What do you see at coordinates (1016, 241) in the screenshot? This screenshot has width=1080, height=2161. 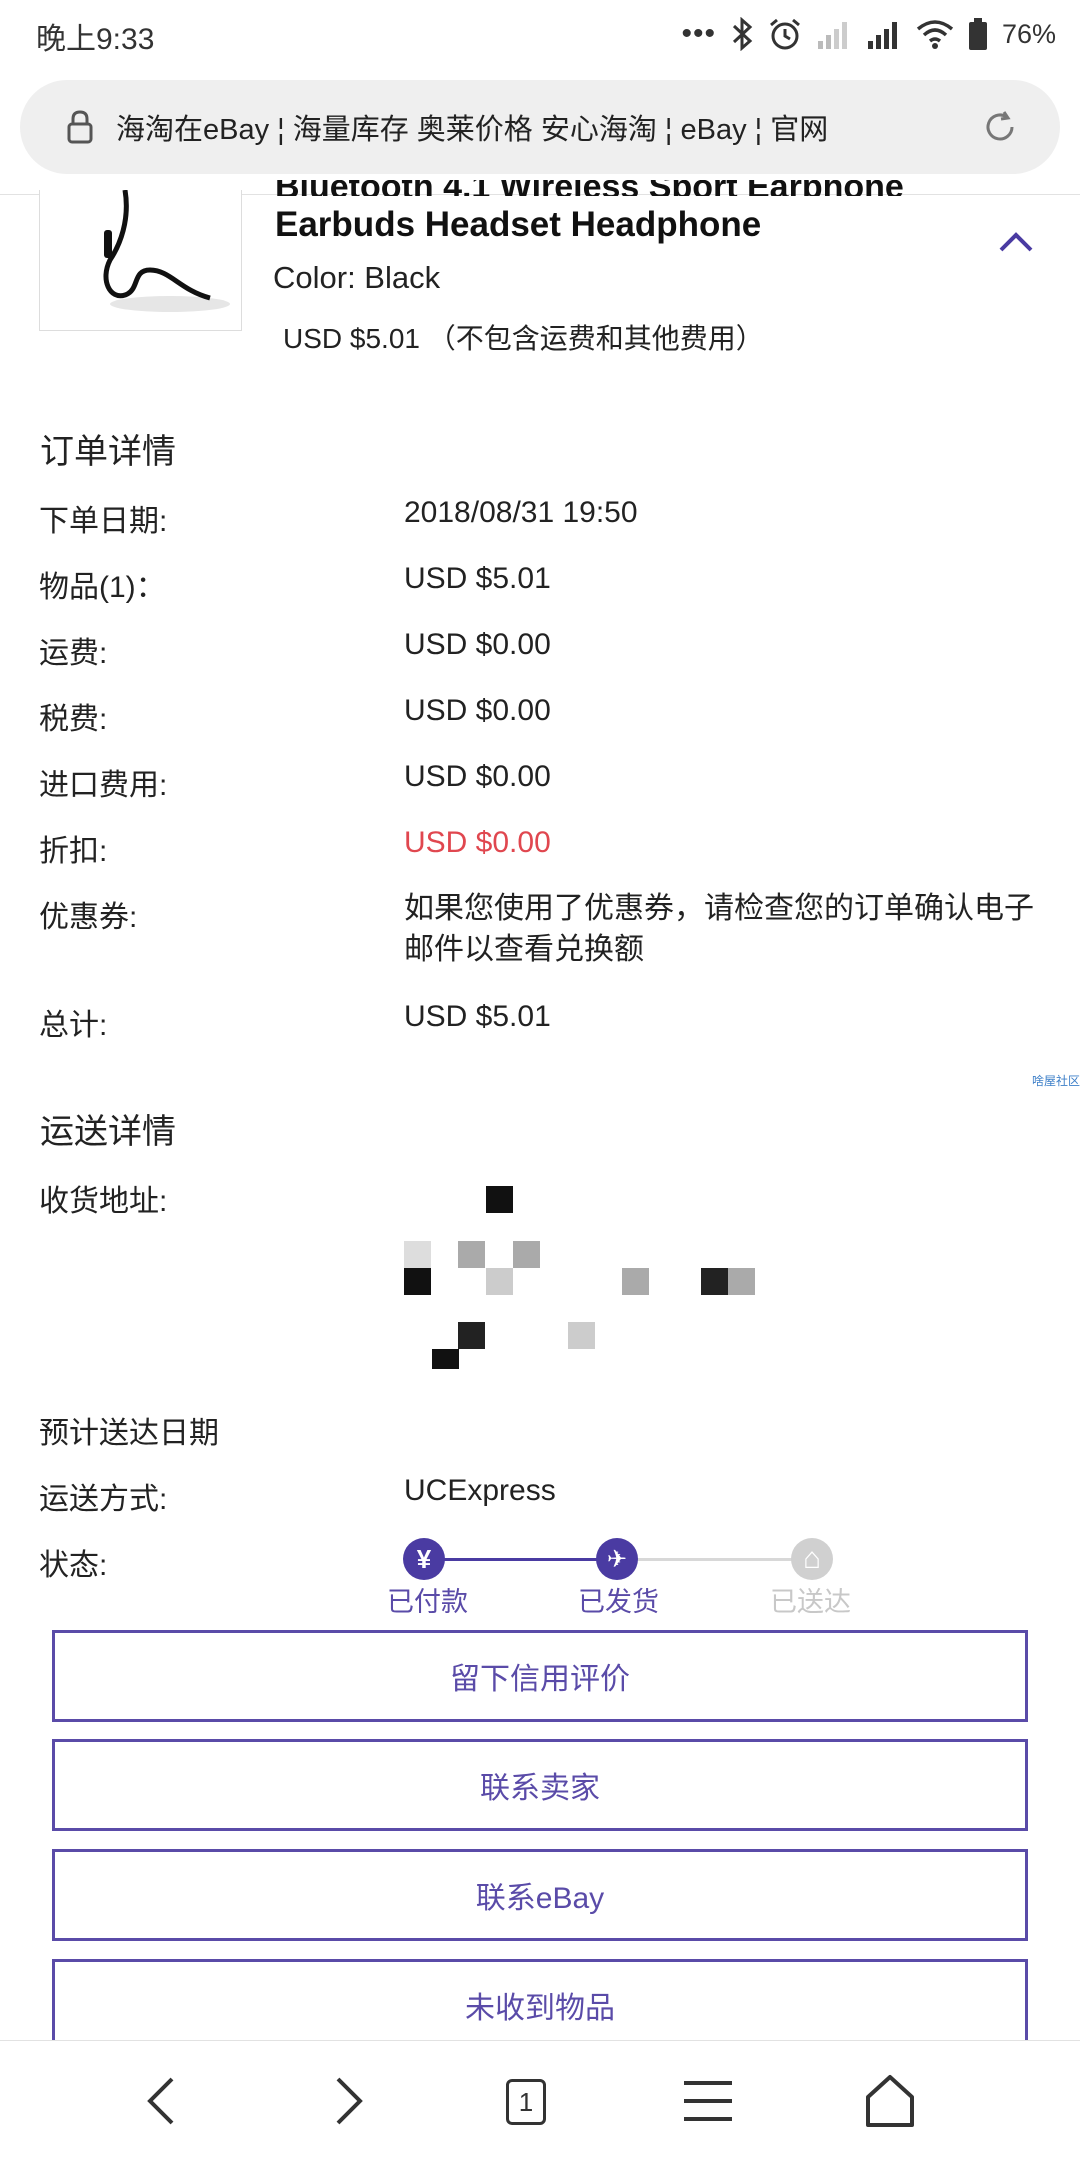 I see `chevron-up-icon` at bounding box center [1016, 241].